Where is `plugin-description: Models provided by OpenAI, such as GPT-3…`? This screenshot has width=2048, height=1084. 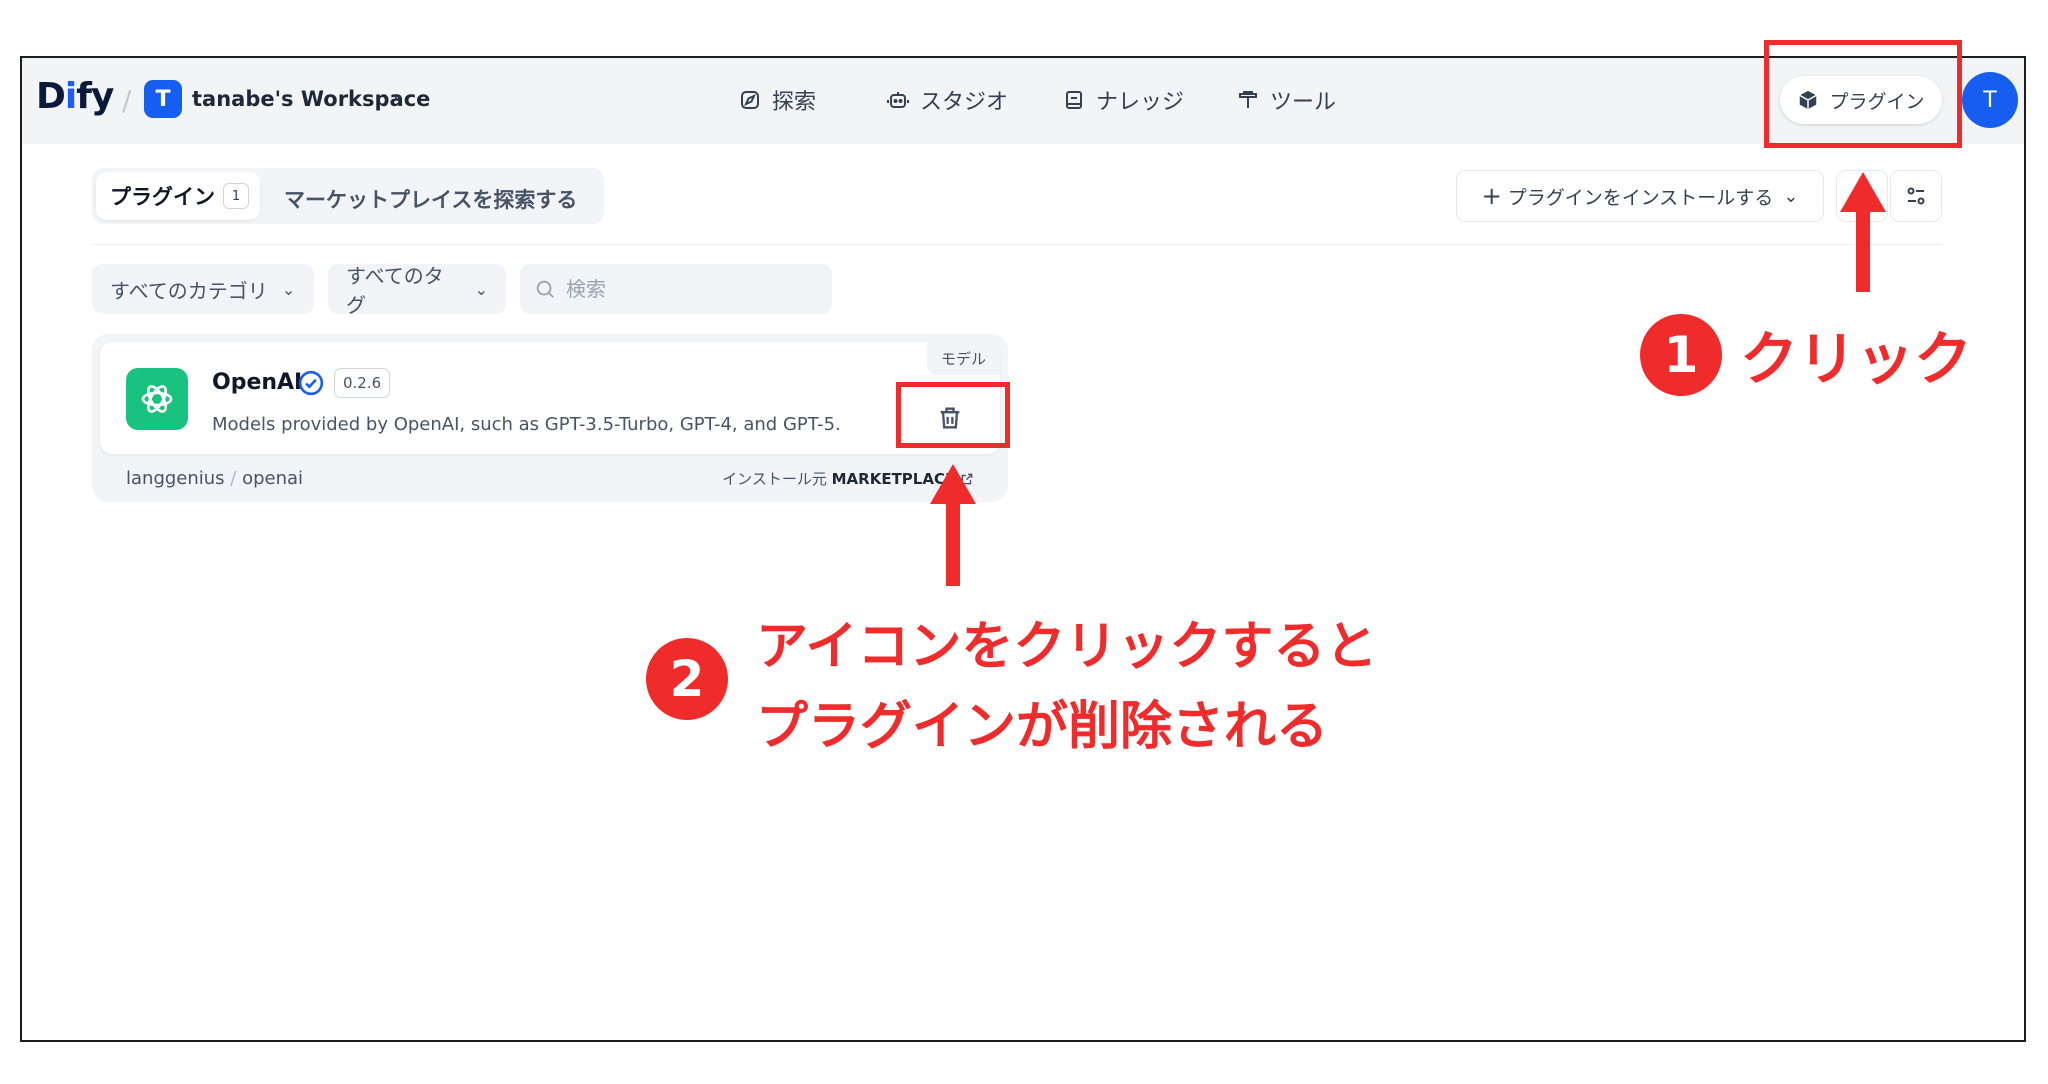 plugin-description: Models provided by OpenAI, such as GPT-3… is located at coordinates (526, 424).